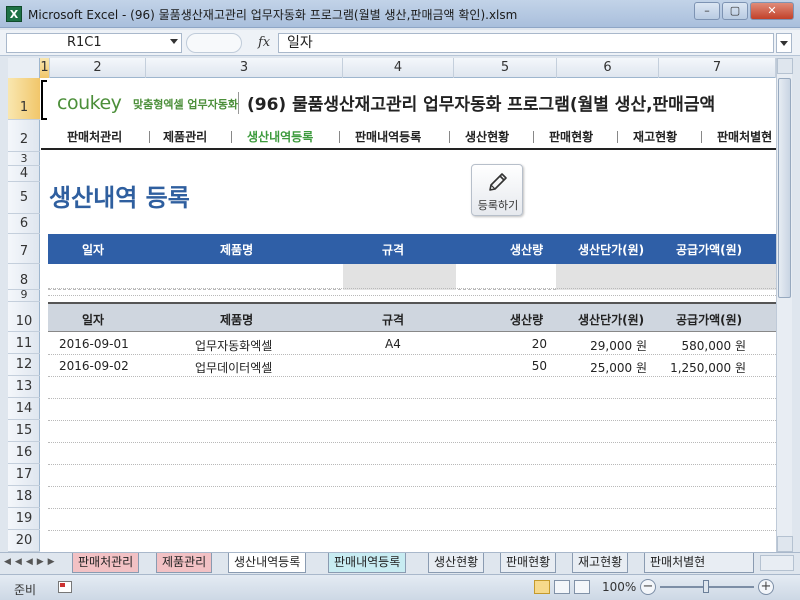  Describe the element at coordinates (393, 250) in the screenshot. I see `entry-header-spec: 규격` at that location.